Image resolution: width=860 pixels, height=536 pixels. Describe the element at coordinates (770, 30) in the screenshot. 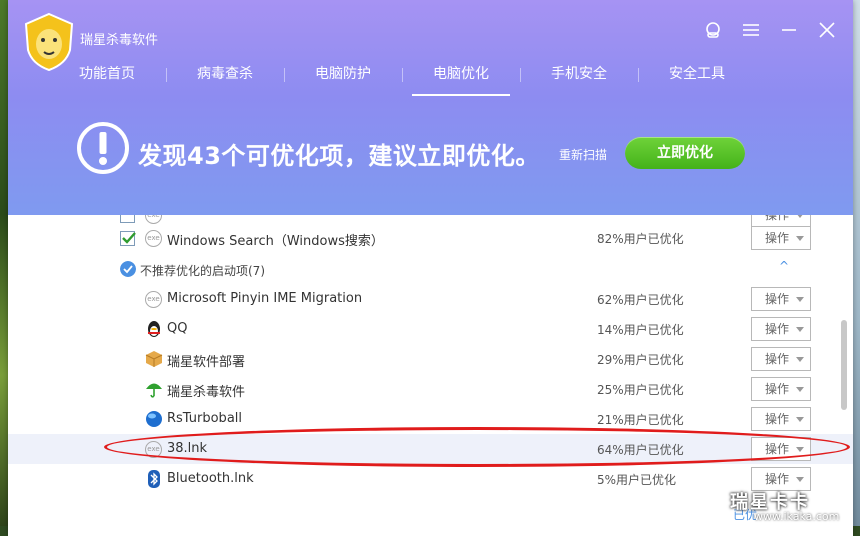

I see `window-controls` at that location.